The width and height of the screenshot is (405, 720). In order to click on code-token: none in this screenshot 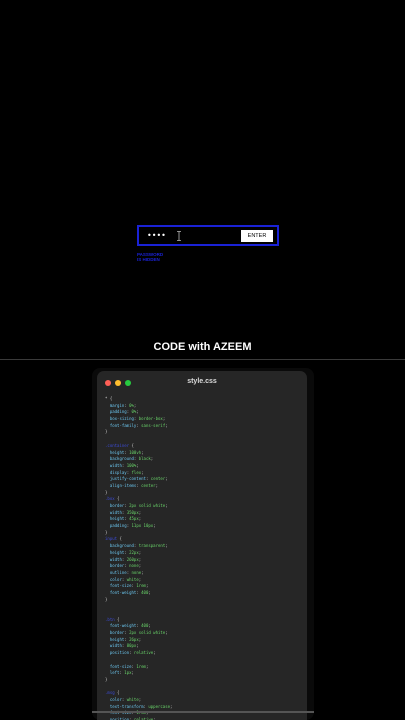, I will do `click(136, 572)`.